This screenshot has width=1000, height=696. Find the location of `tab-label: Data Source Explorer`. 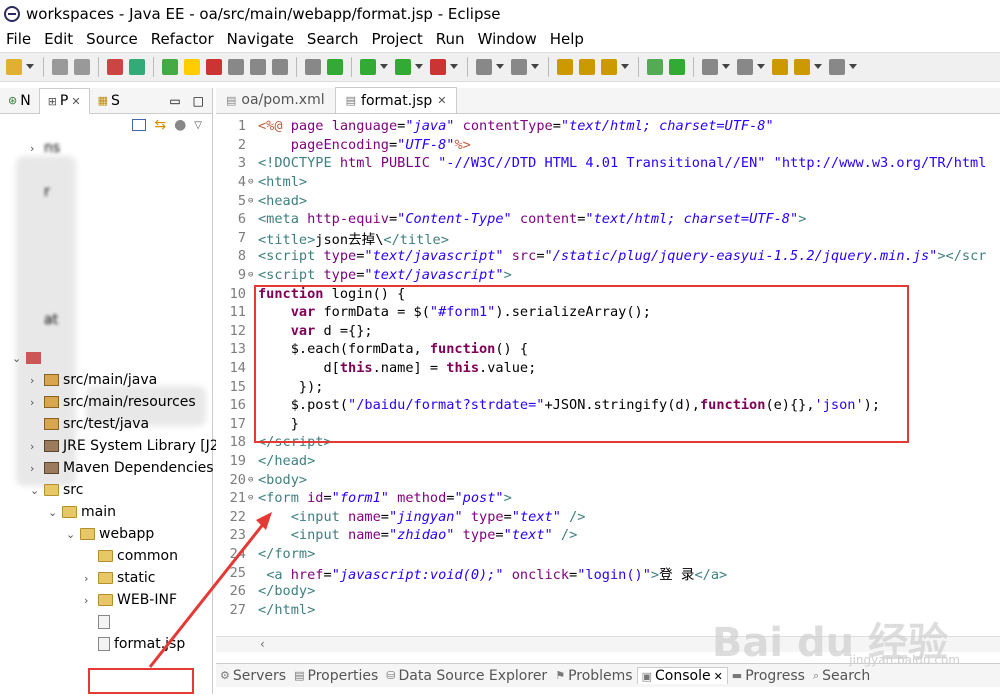

tab-label: Data Source Explorer is located at coordinates (473, 675).